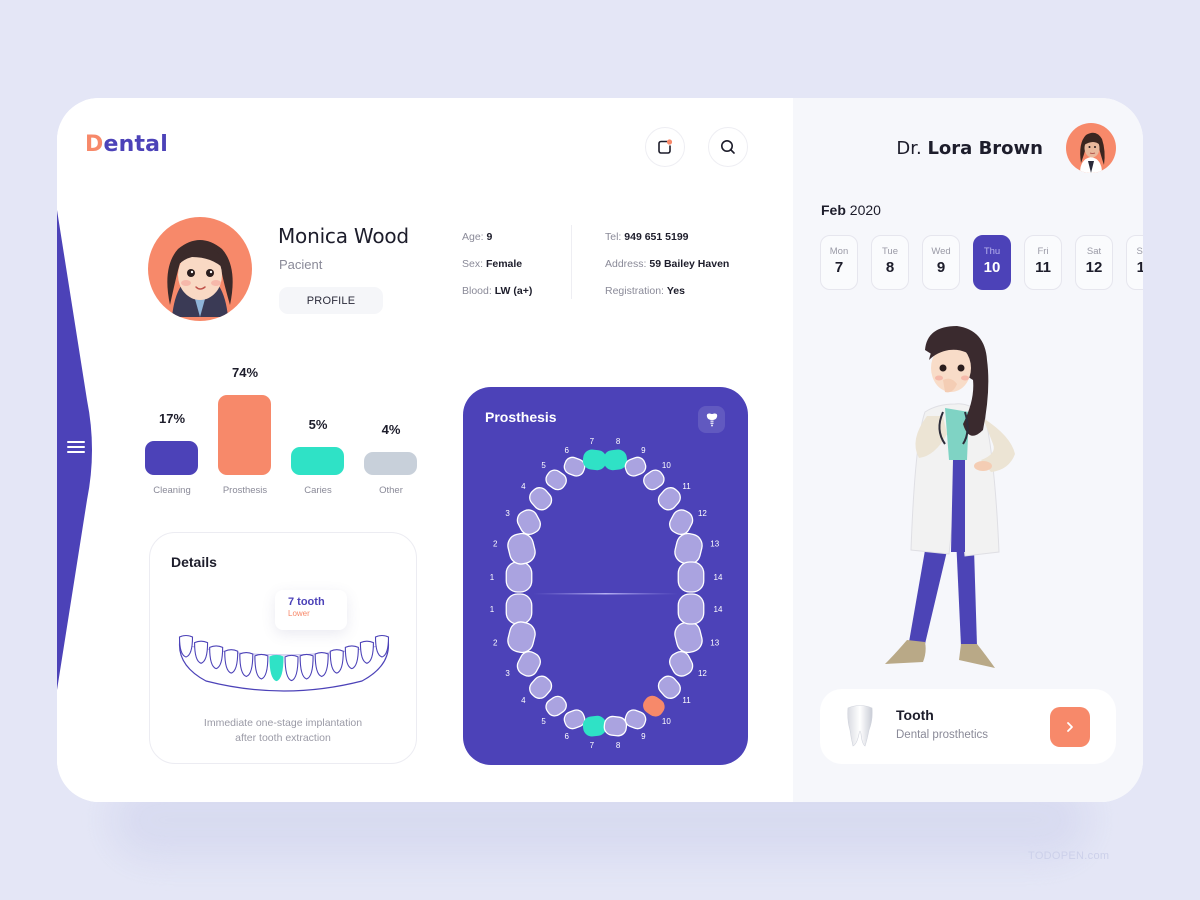  I want to click on tooth-number: 10, so click(666, 465).